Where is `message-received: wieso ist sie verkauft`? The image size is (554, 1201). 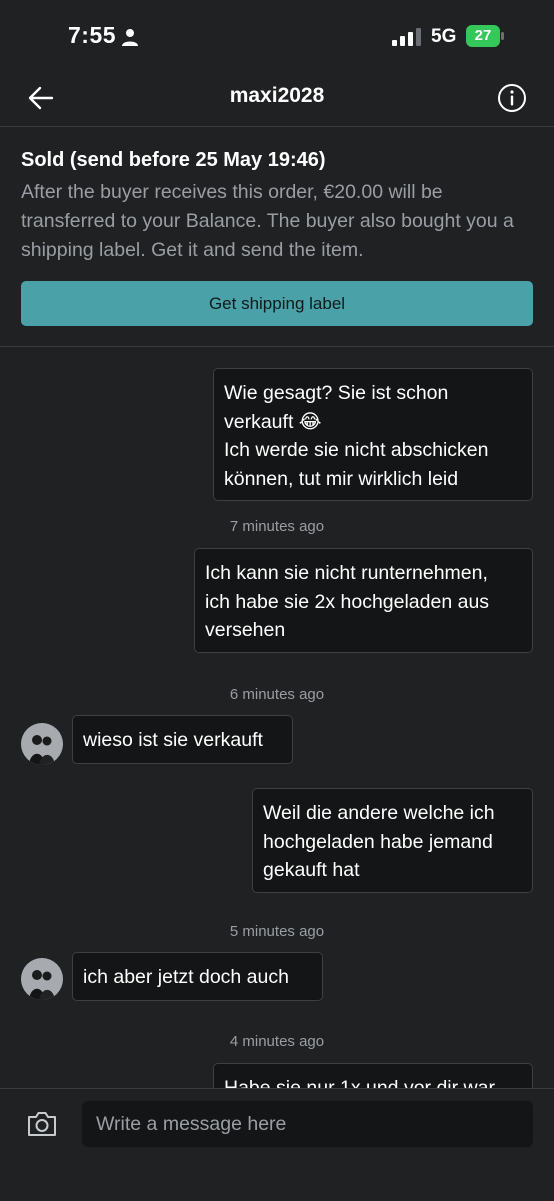 message-received: wieso ist sie verkauft is located at coordinates (182, 739).